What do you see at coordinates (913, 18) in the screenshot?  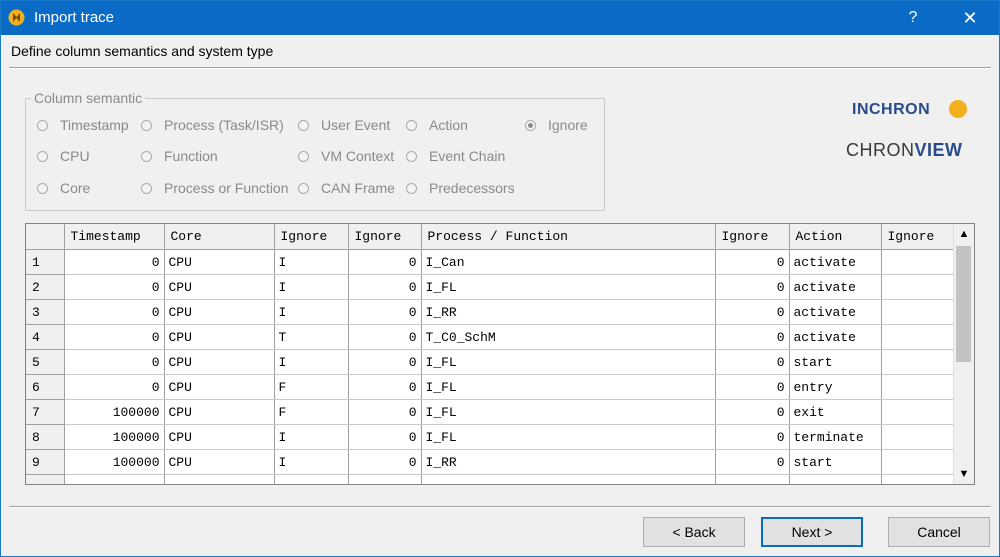 I see `help-button: ?` at bounding box center [913, 18].